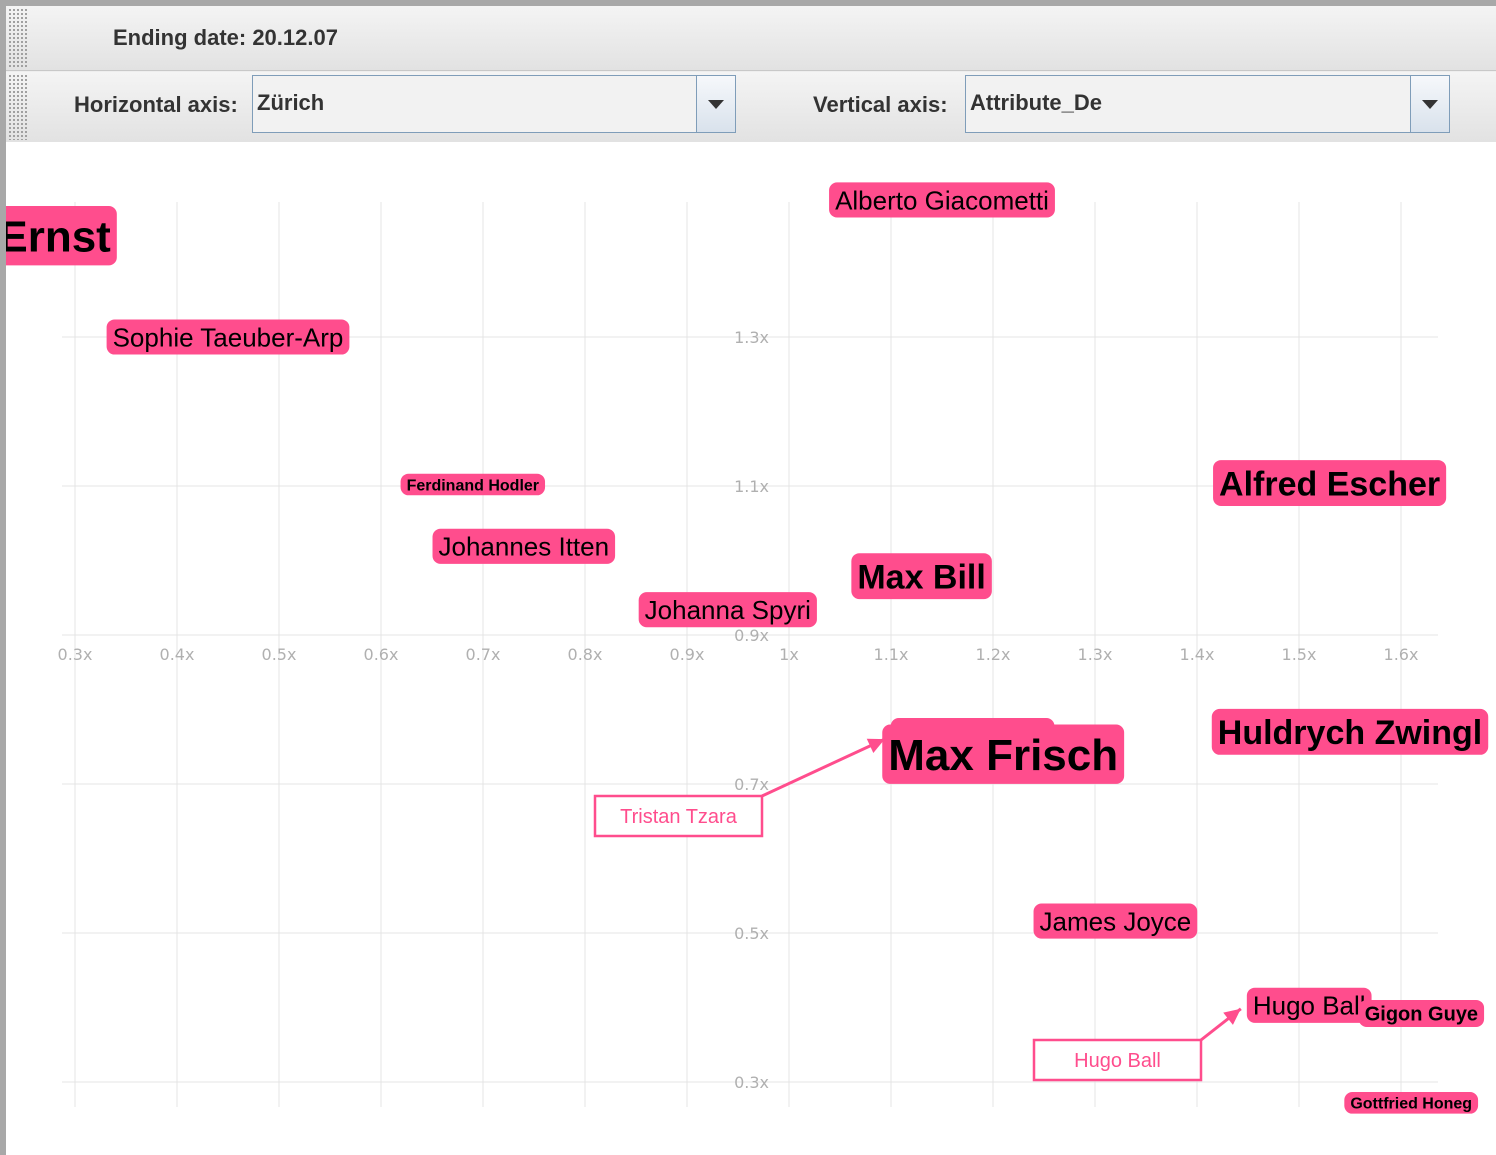 The image size is (1496, 1155). I want to click on person-tag-label: James Joyce, so click(1116, 921).